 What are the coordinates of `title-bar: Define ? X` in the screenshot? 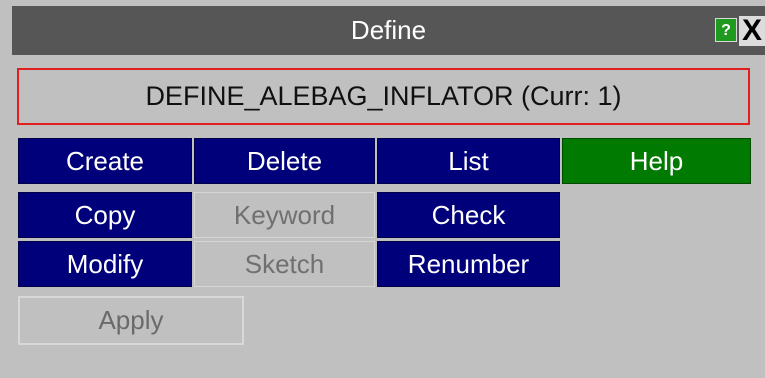 It's located at (388, 30).